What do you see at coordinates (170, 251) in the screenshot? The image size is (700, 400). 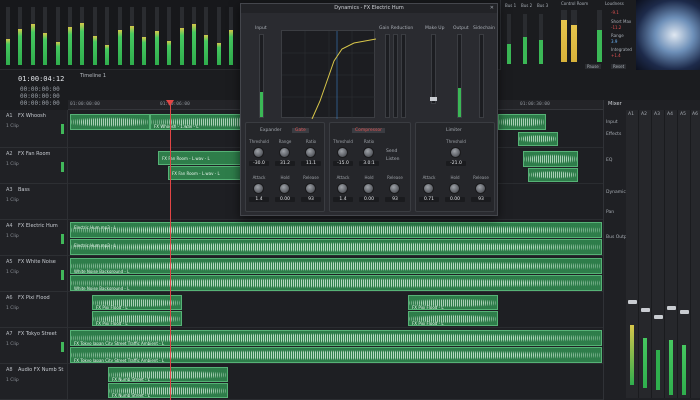 I see `playhead` at bounding box center [170, 251].